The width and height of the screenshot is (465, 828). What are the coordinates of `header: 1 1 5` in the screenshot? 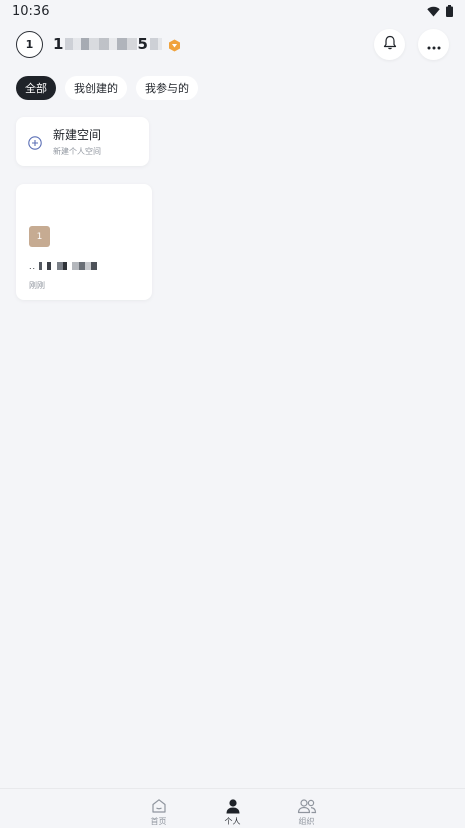 It's located at (232, 44).